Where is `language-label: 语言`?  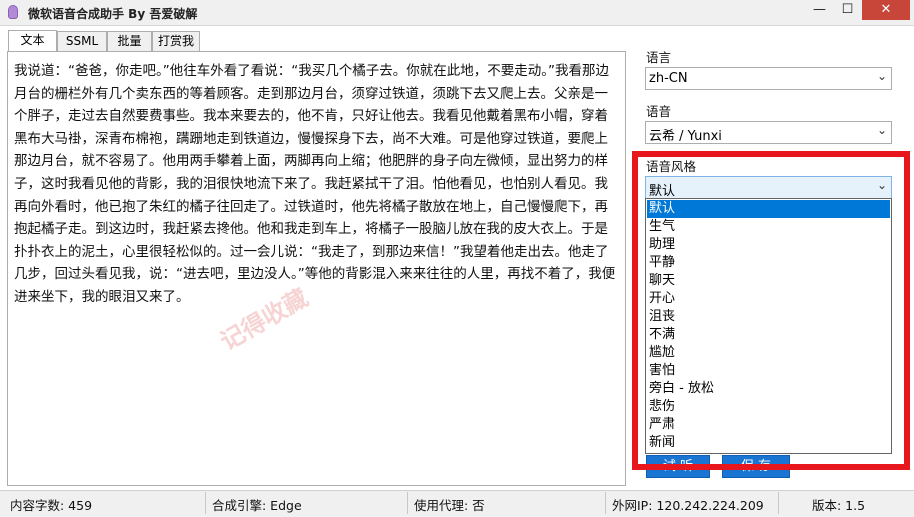 language-label: 语言 is located at coordinates (659, 57).